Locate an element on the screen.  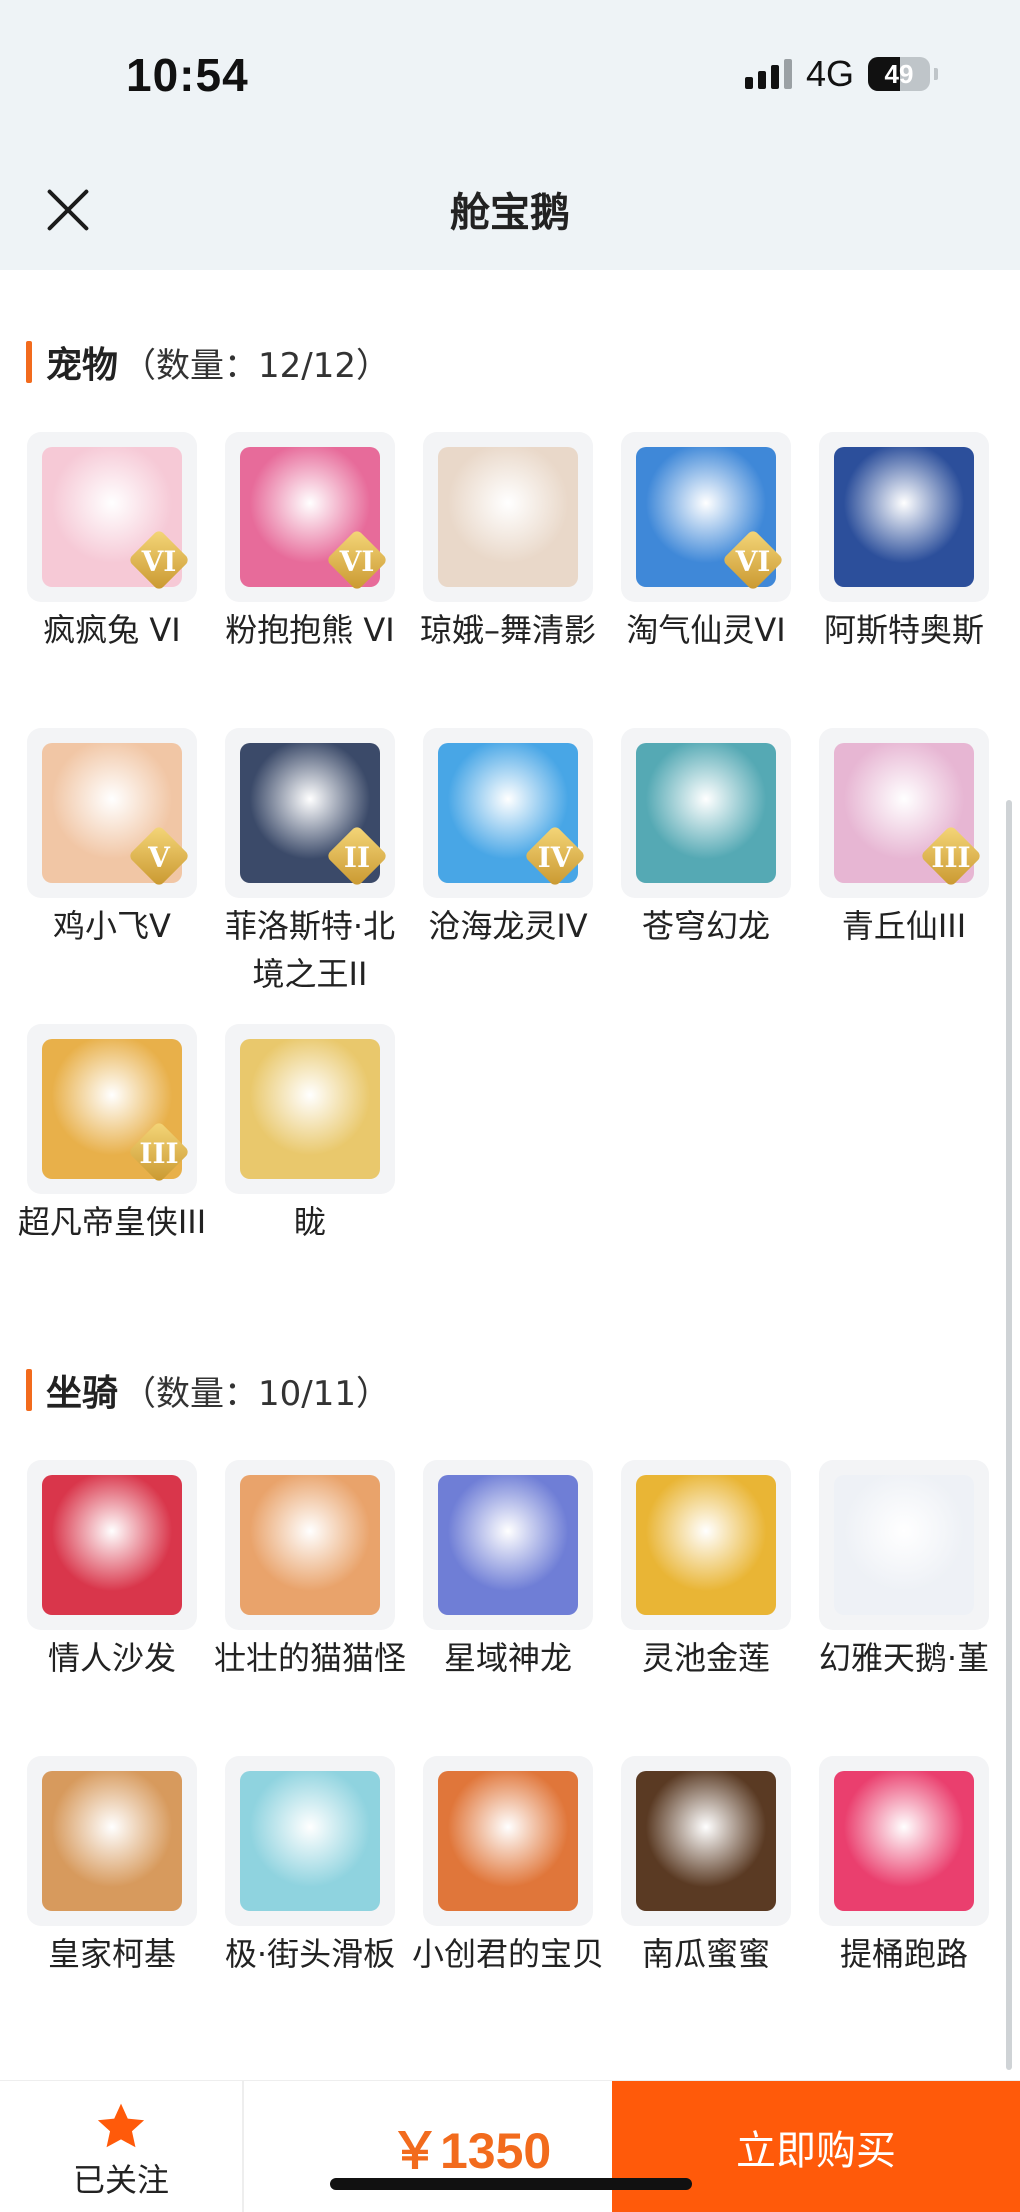
grid-item: 星域神龙 is located at coordinates (508, 1608).